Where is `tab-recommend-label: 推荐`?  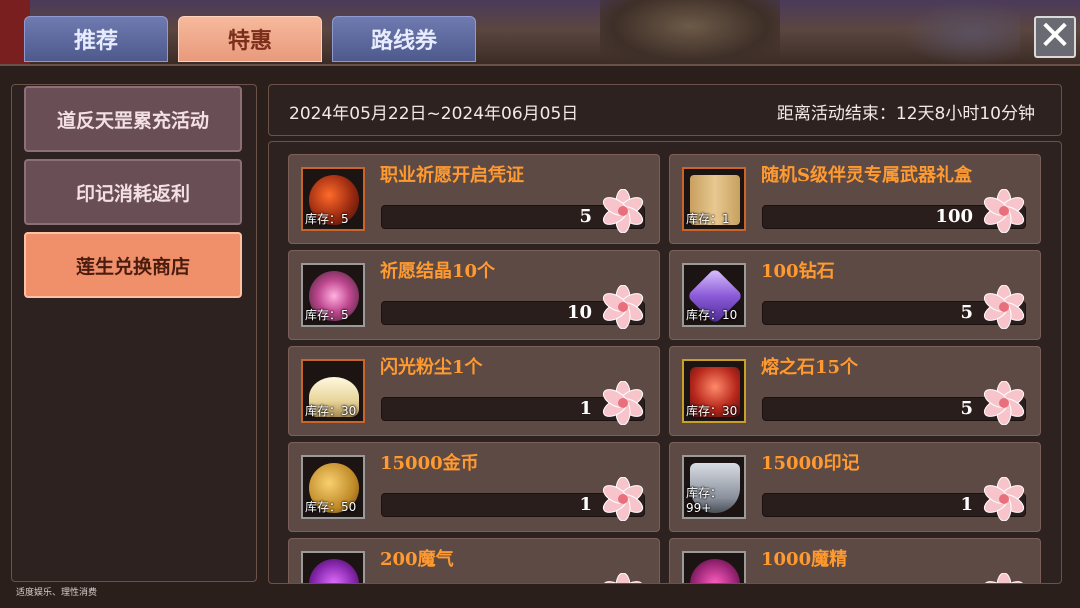
tab-recommend-label: 推荐 is located at coordinates (95, 41).